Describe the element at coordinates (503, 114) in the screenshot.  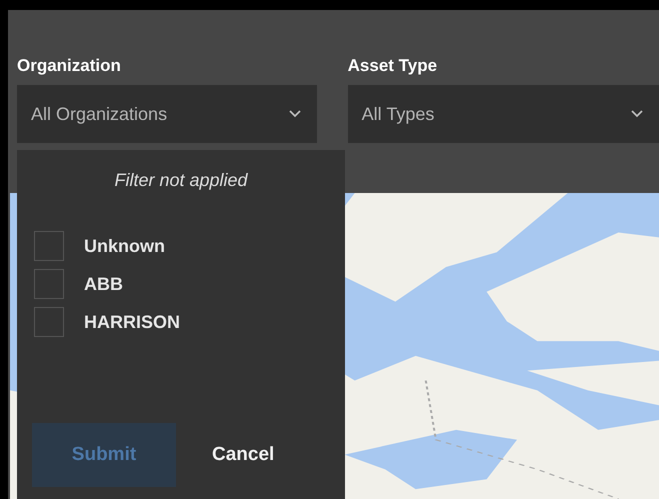
I see `select-dropdown: All Types` at that location.